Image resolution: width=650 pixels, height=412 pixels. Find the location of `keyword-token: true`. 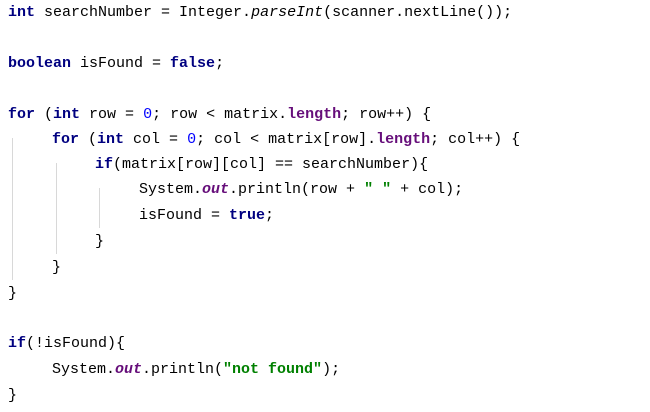

keyword-token: true is located at coordinates (247, 215).